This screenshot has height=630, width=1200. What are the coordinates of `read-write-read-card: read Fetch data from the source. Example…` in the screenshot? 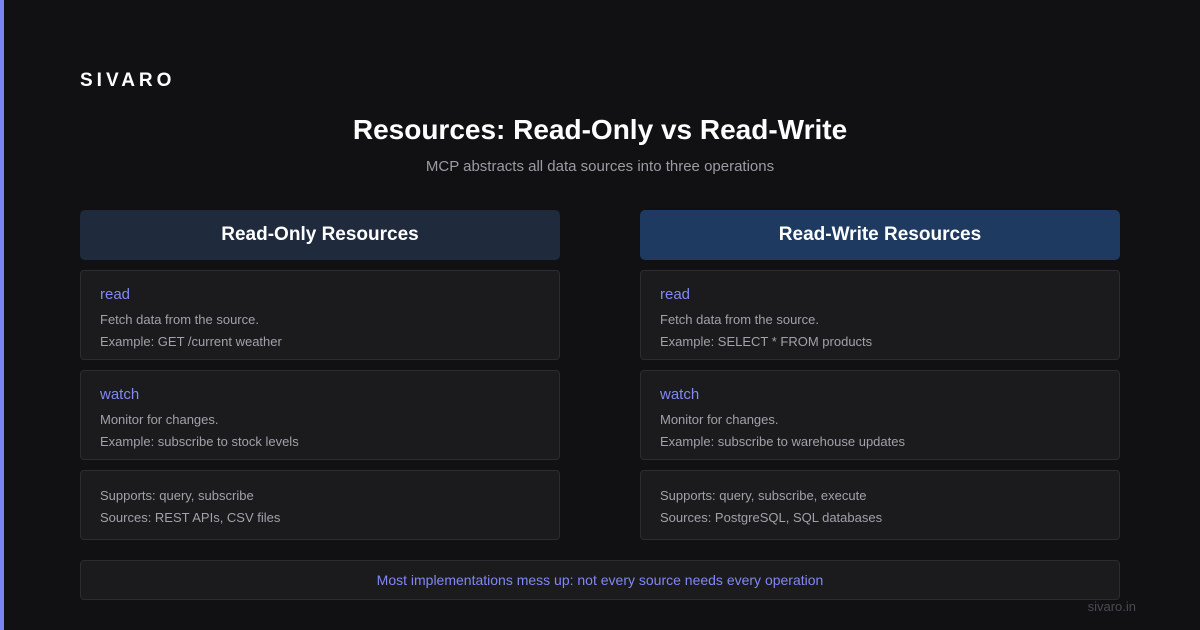 It's located at (880, 315).